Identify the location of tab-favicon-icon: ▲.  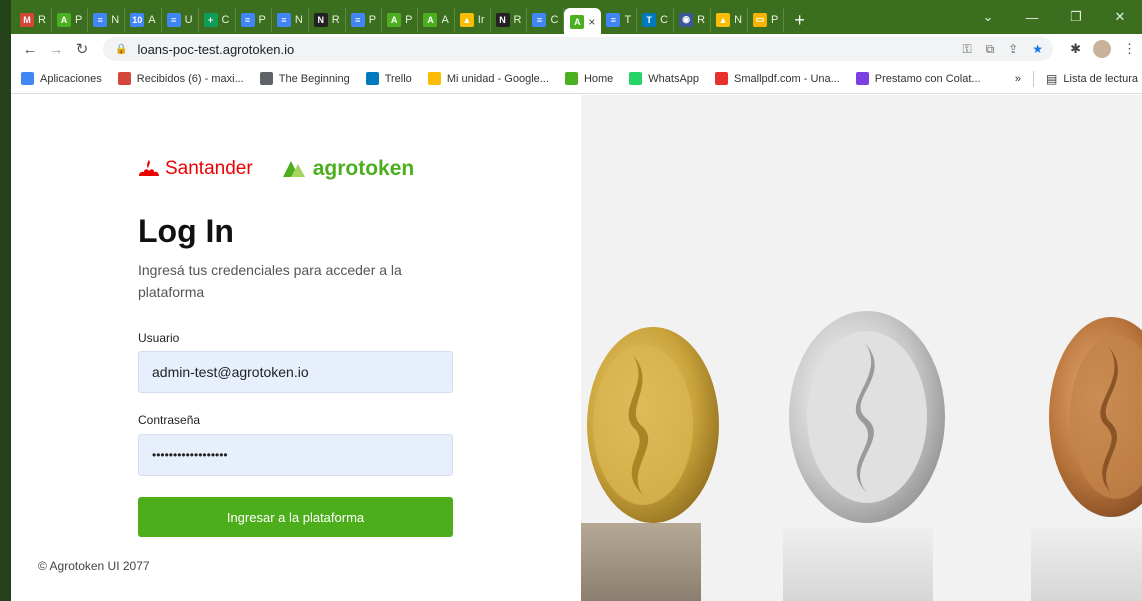
(723, 19).